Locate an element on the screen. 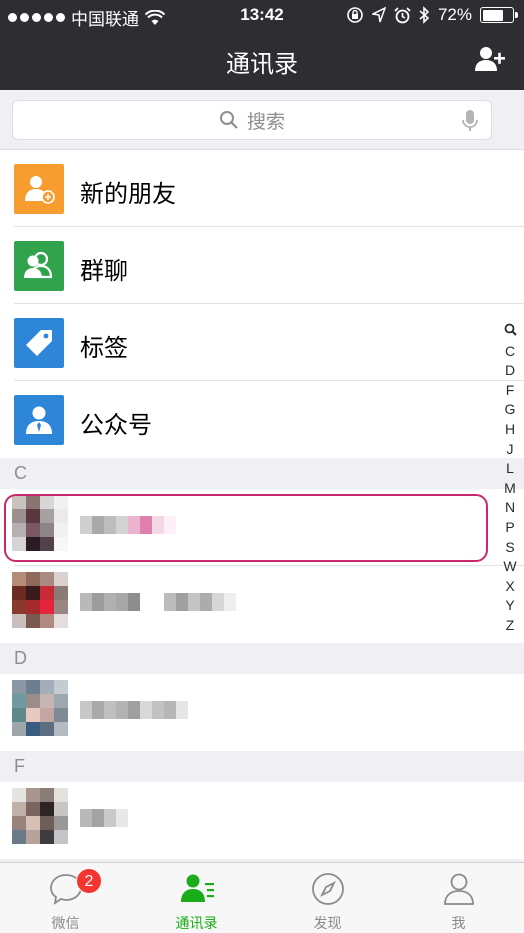 Image resolution: width=524 pixels, height=933 pixels. group-chat-icon is located at coordinates (39, 266).